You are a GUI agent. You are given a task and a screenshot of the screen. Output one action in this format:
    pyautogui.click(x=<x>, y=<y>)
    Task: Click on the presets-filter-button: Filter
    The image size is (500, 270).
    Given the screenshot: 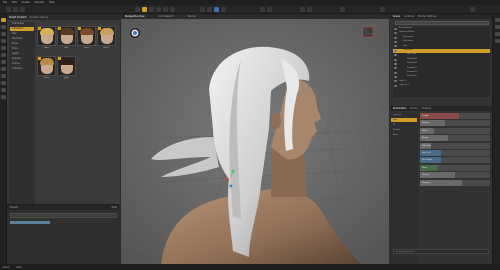 What is the action you would take?
    pyautogui.click(x=114, y=207)
    